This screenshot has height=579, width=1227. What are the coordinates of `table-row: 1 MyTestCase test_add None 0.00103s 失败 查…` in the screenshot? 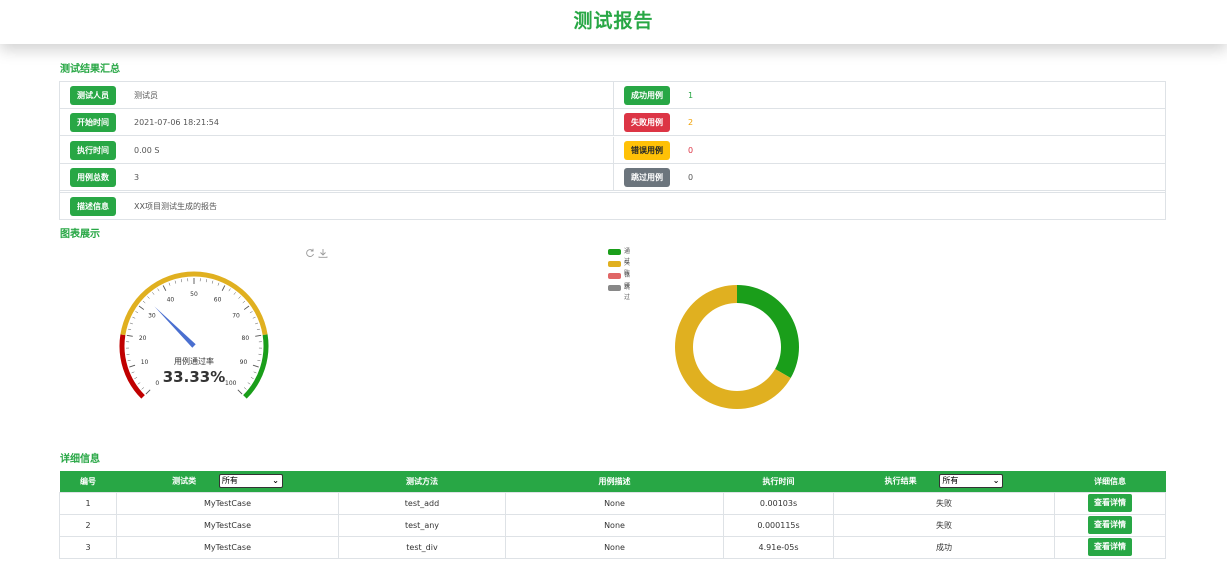 It's located at (612, 503).